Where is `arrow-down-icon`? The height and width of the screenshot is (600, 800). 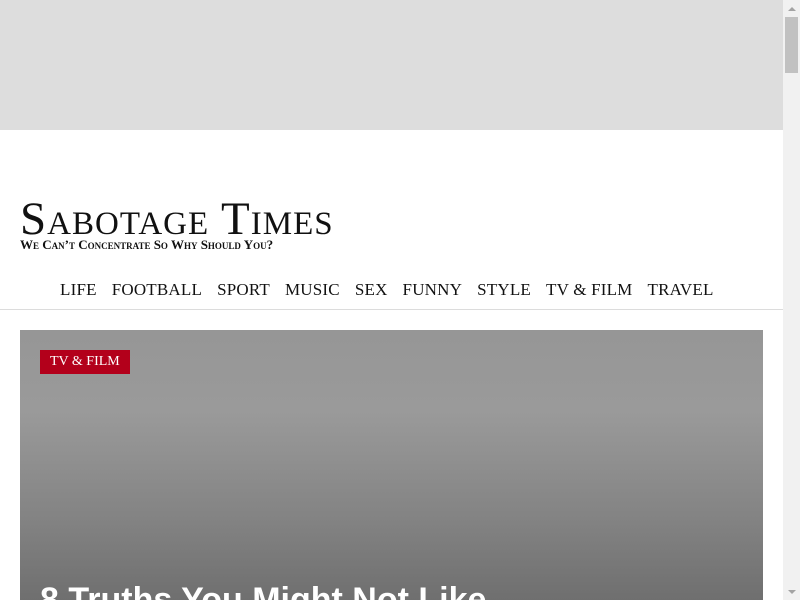 arrow-down-icon is located at coordinates (791, 591).